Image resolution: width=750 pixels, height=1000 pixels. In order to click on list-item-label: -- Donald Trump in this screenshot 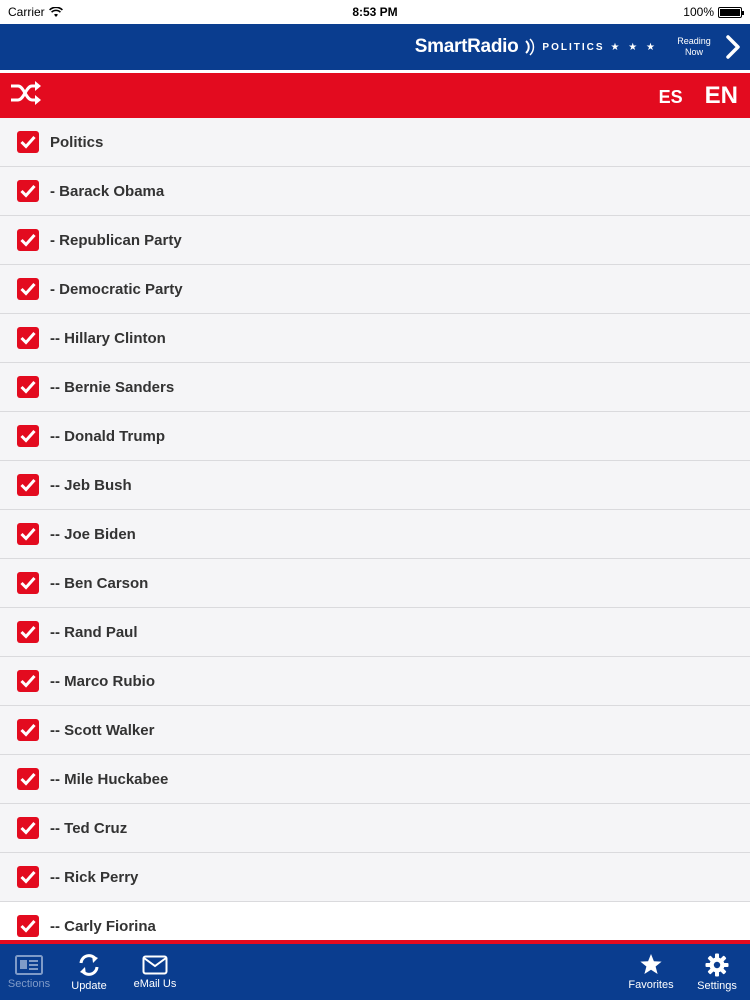, I will do `click(107, 436)`.